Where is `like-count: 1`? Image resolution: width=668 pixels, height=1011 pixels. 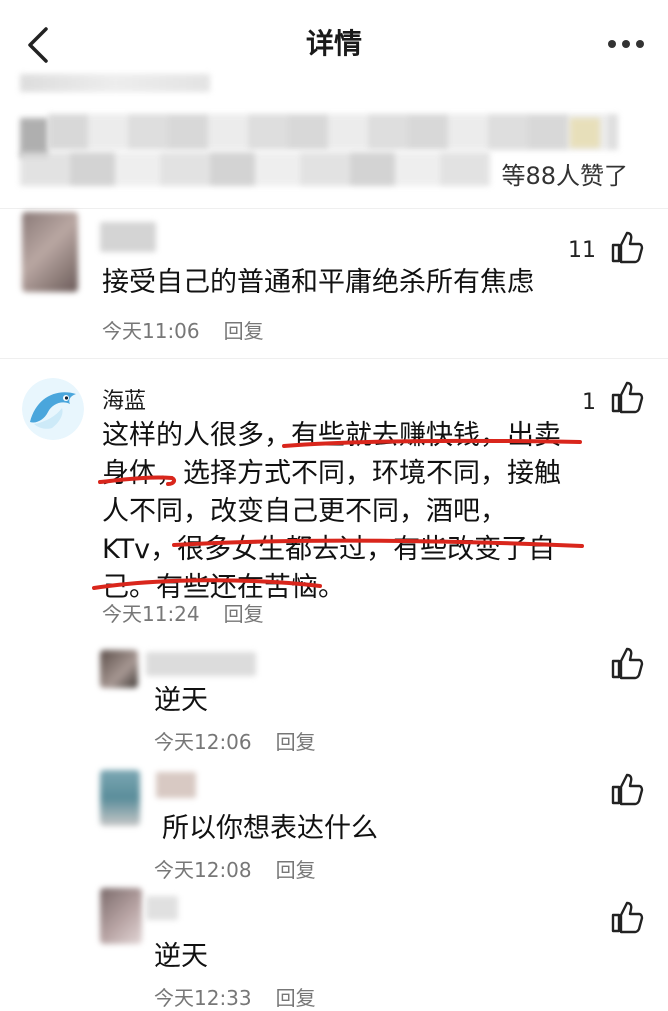
like-count: 1 is located at coordinates (589, 402).